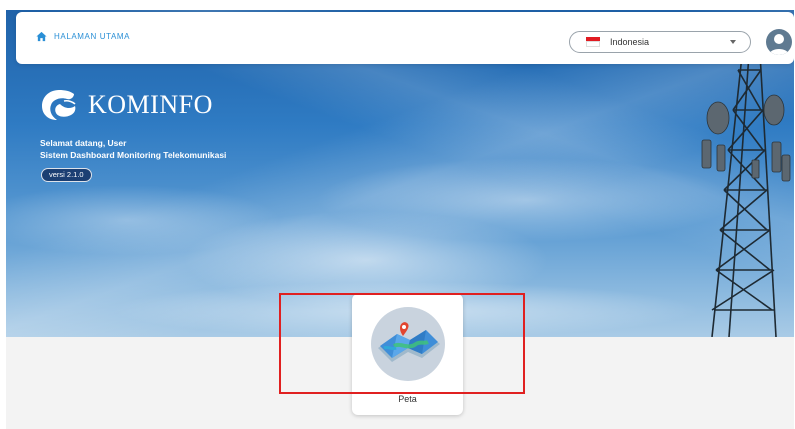  I want to click on version-badge: versi 2.1.0, so click(66, 175).